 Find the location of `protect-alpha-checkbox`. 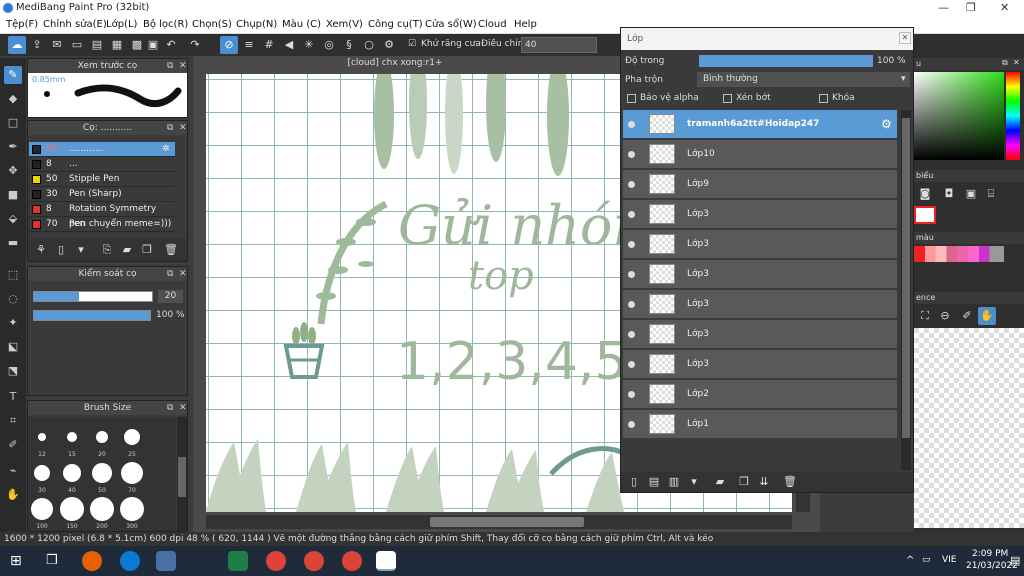

protect-alpha-checkbox is located at coordinates (631, 98).